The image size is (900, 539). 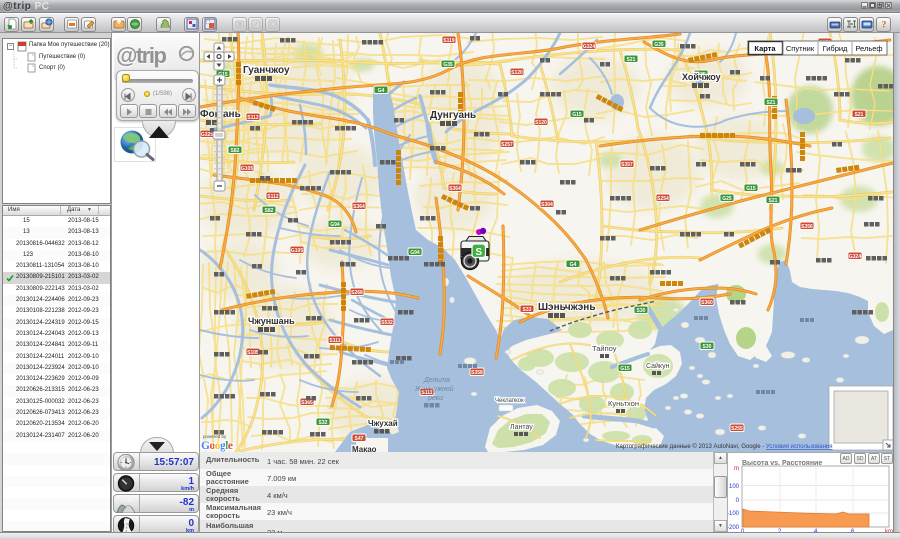 I want to click on svg-text: Тайпоу, so click(x=604, y=348).